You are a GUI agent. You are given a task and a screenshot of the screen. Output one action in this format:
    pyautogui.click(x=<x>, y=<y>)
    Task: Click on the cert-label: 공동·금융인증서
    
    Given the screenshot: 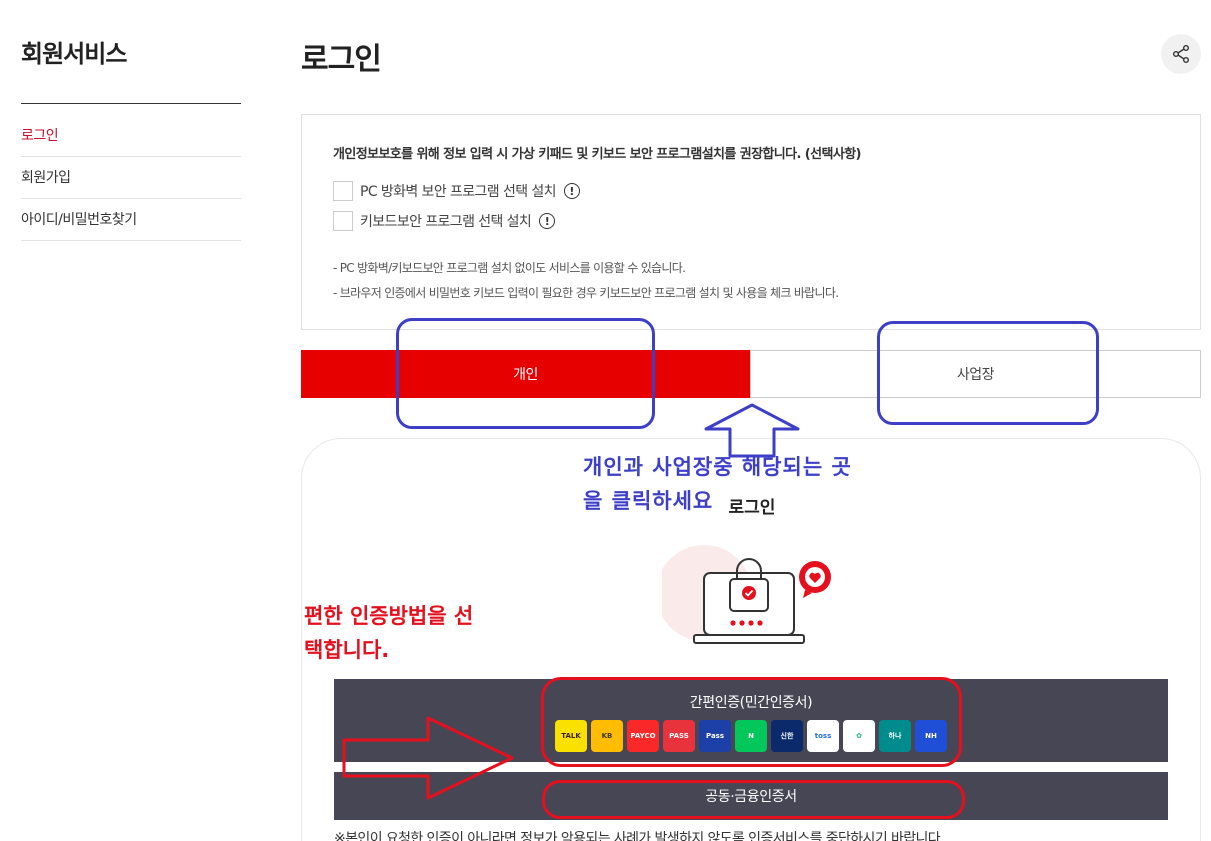 What is the action you would take?
    pyautogui.click(x=751, y=797)
    